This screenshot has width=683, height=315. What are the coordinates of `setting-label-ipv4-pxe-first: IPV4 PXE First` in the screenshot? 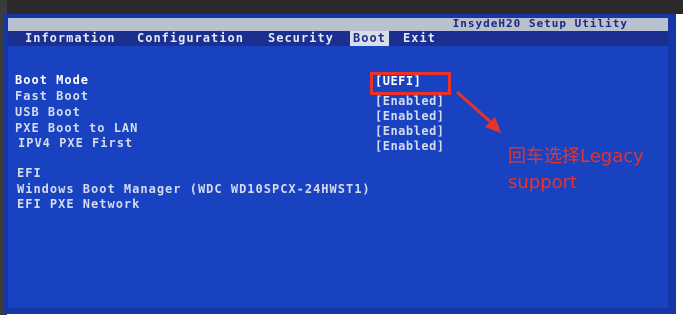 It's located at (75, 143).